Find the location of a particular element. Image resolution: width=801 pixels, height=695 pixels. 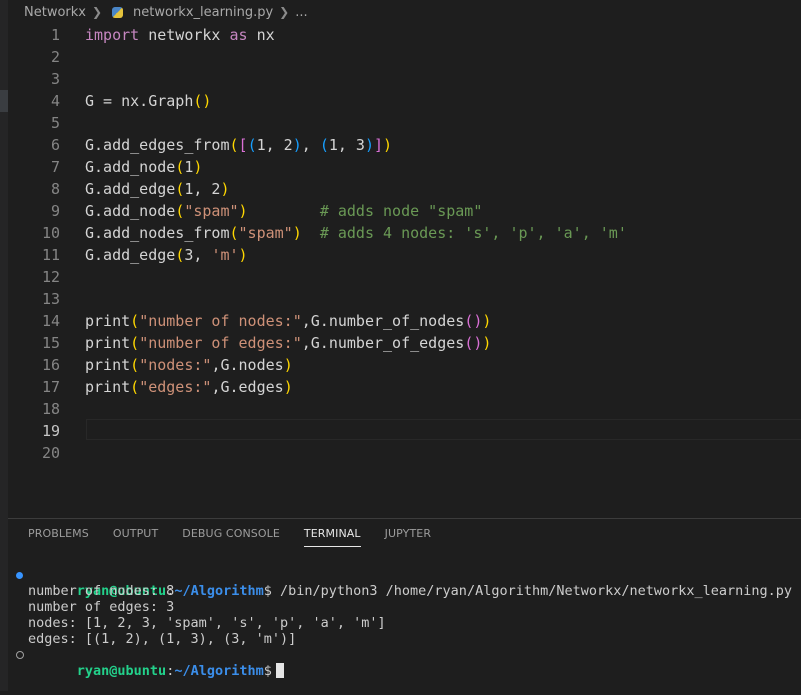

code-line: 2 is located at coordinates (404, 57).